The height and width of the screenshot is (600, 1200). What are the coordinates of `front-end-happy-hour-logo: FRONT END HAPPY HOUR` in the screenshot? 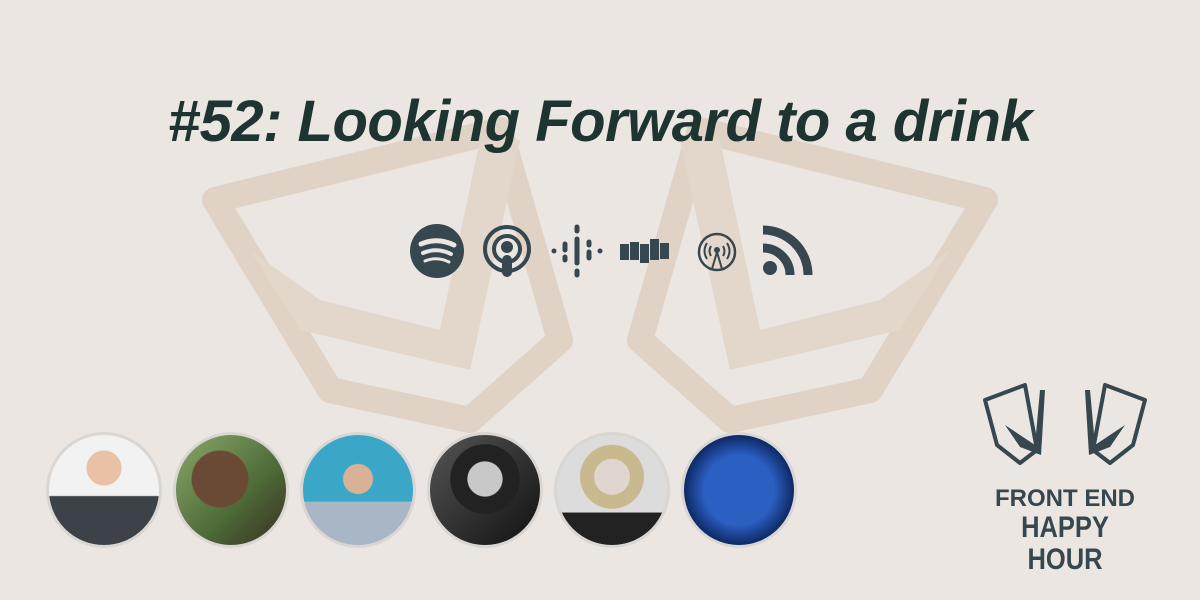 It's located at (1065, 475).